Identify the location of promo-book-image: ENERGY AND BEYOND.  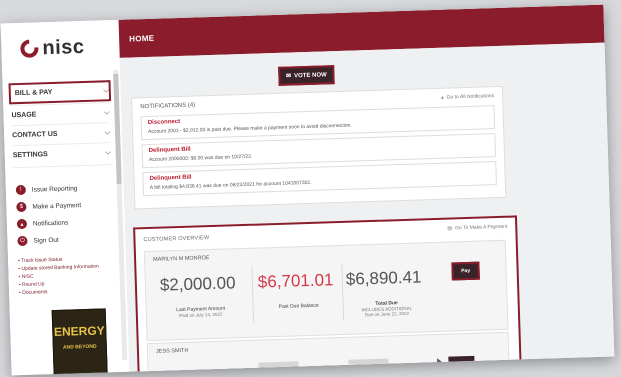
(79, 342).